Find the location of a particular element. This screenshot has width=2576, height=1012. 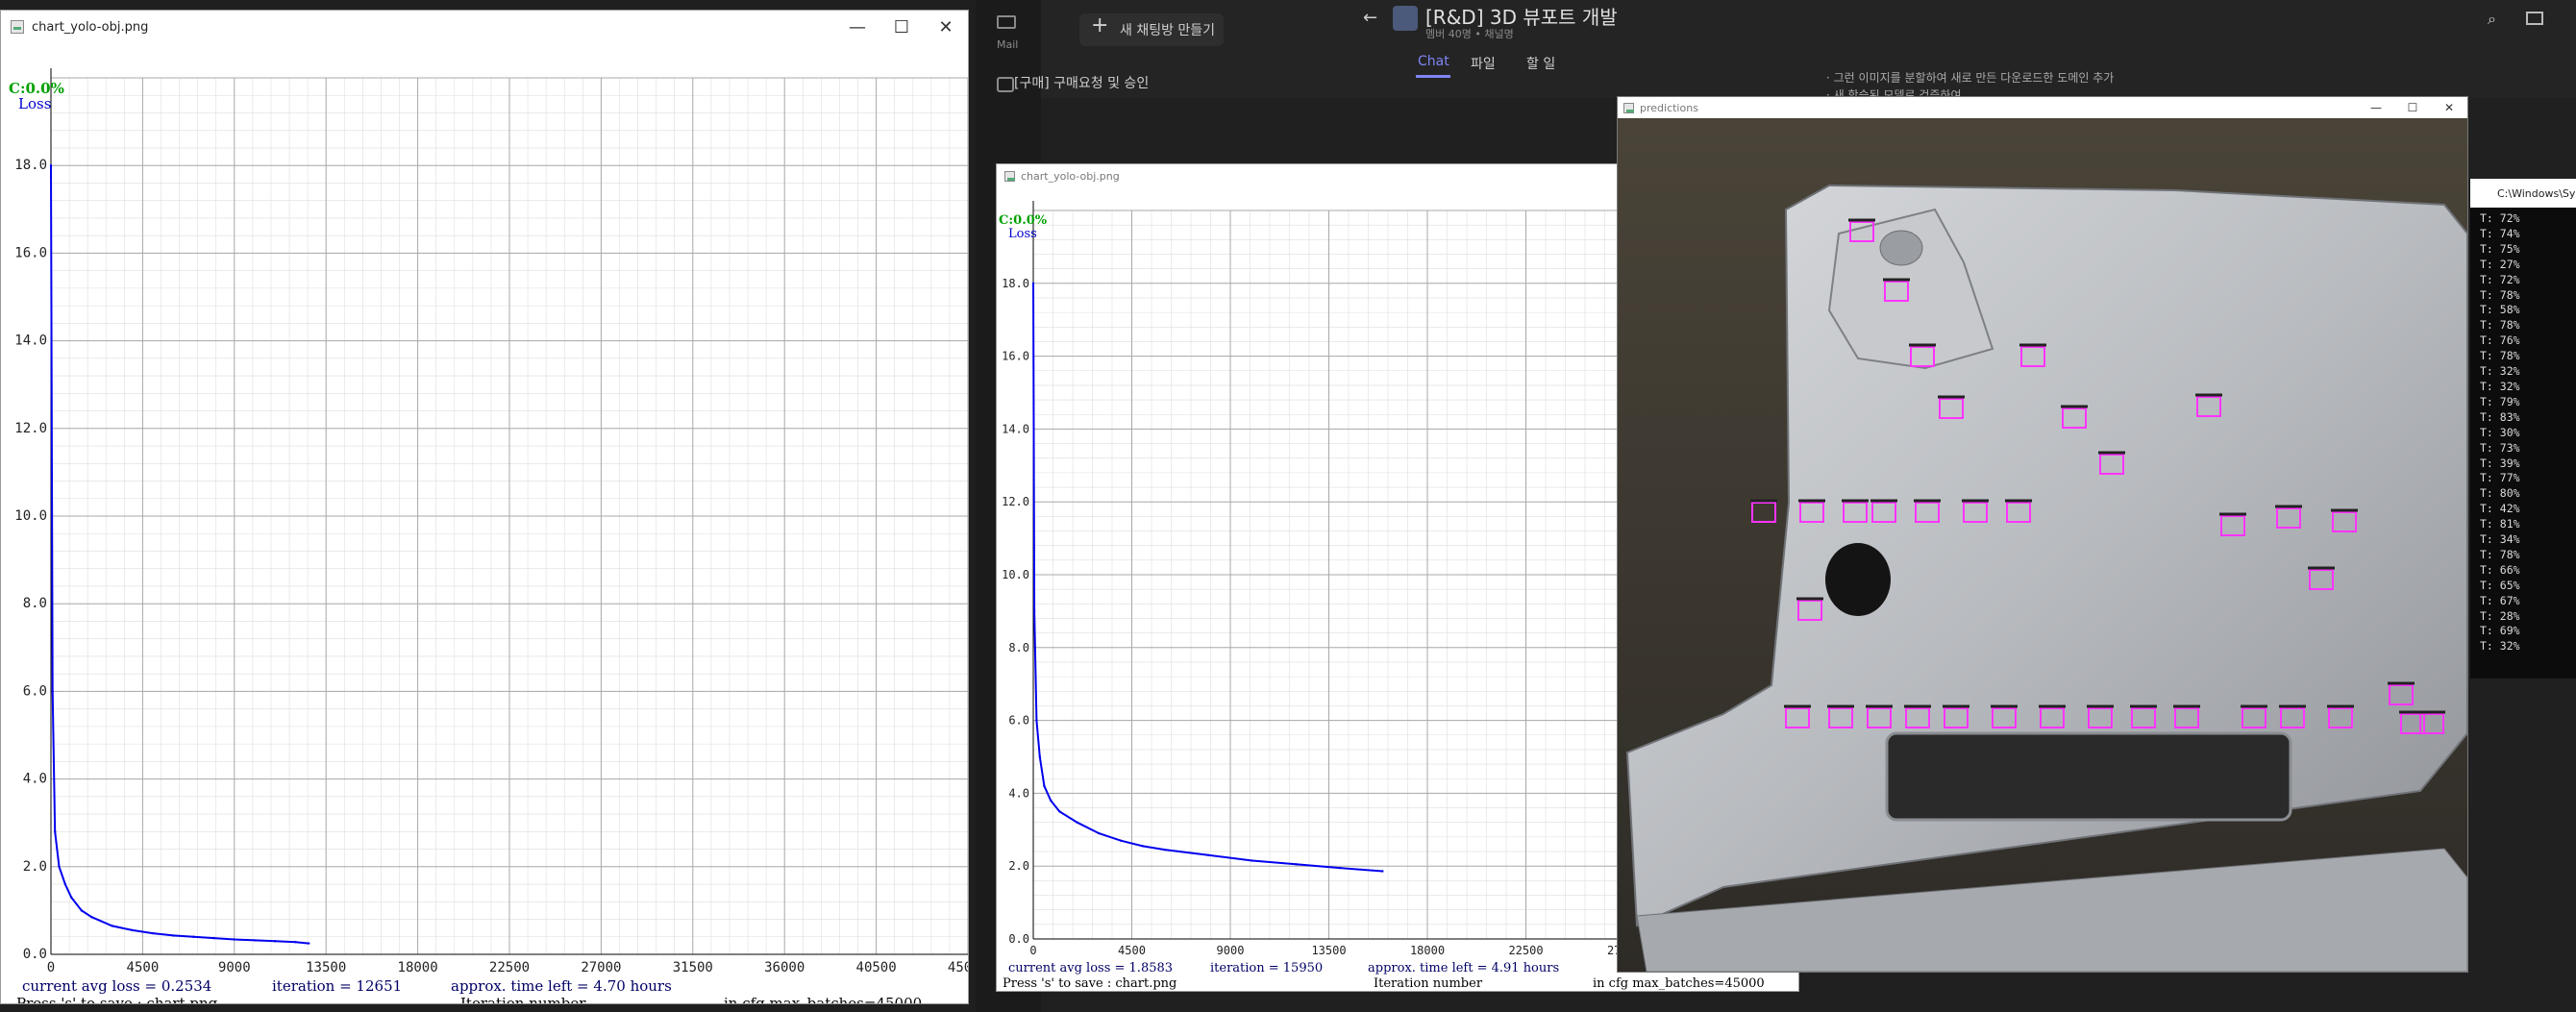

tab-chat: Chat is located at coordinates (1434, 62).